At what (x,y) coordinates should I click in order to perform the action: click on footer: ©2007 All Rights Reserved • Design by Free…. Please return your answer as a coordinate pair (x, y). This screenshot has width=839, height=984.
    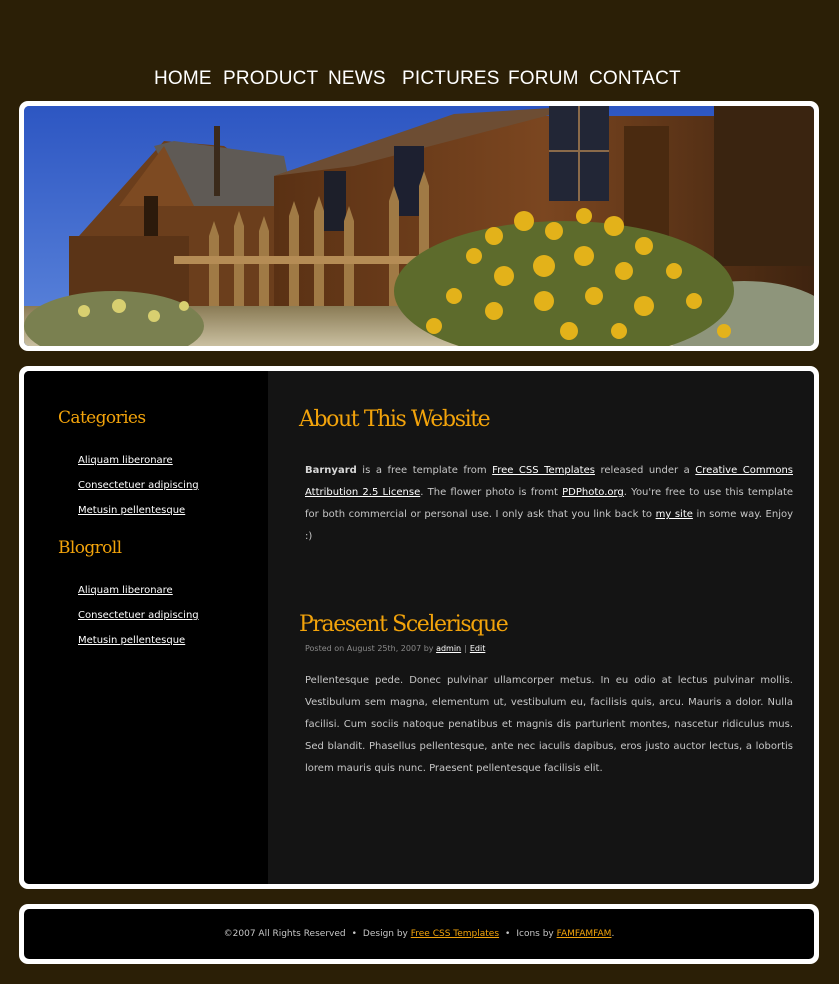
    Looking at the image, I should click on (419, 934).